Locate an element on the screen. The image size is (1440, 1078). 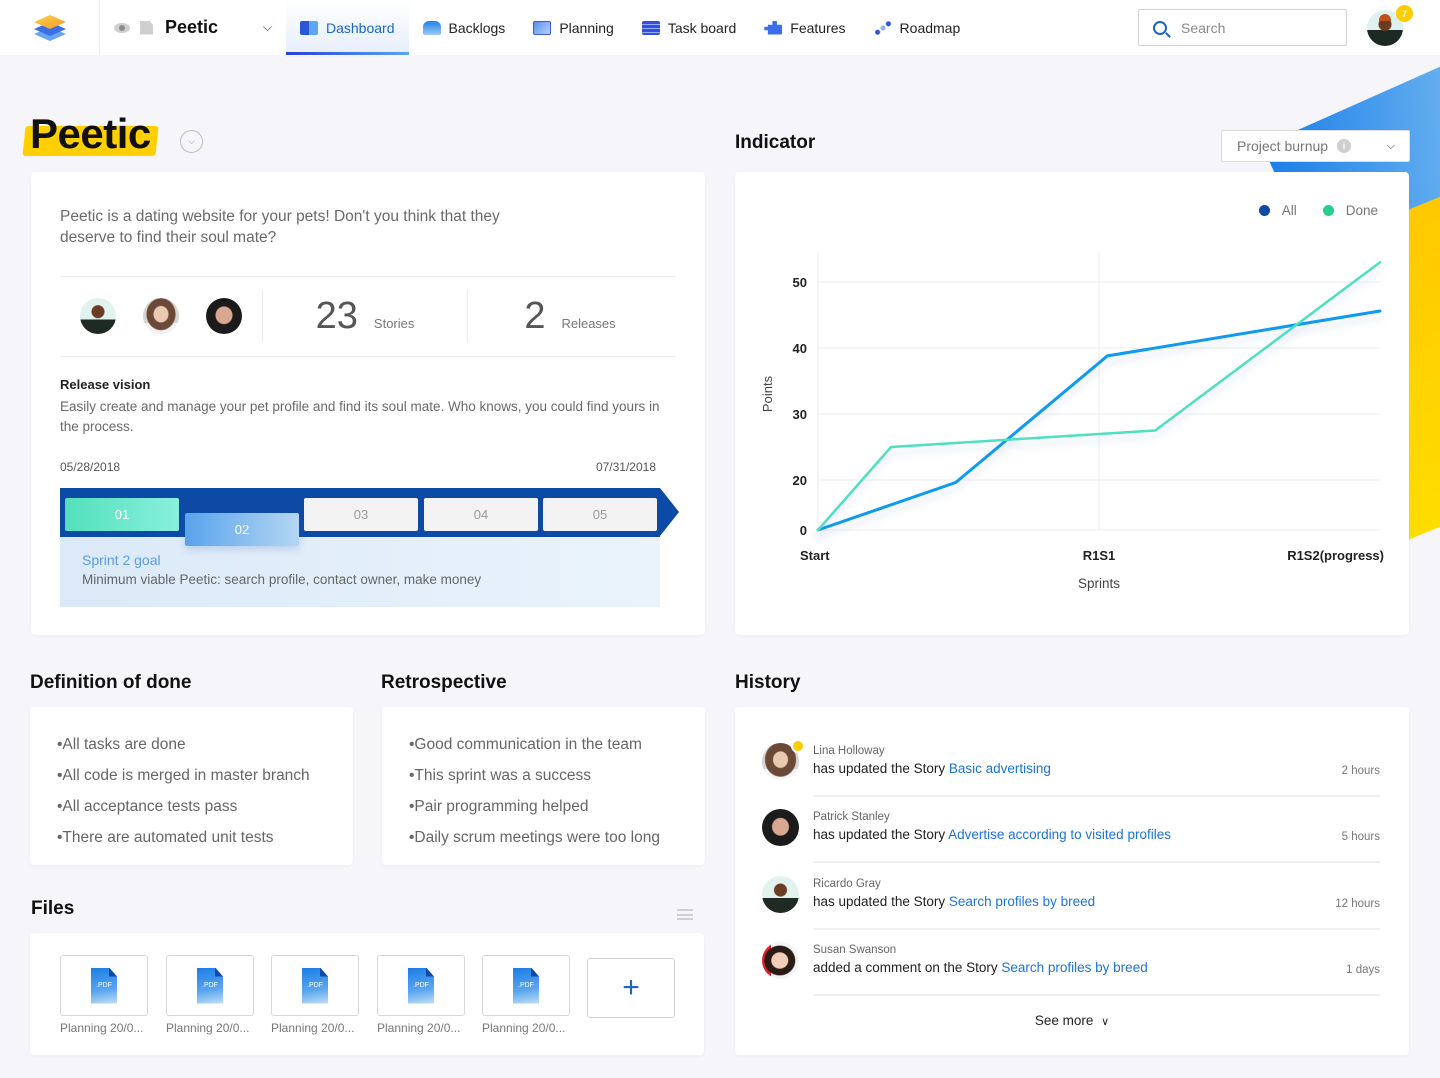
pdf-file-icon: .PDF is located at coordinates (526, 985).